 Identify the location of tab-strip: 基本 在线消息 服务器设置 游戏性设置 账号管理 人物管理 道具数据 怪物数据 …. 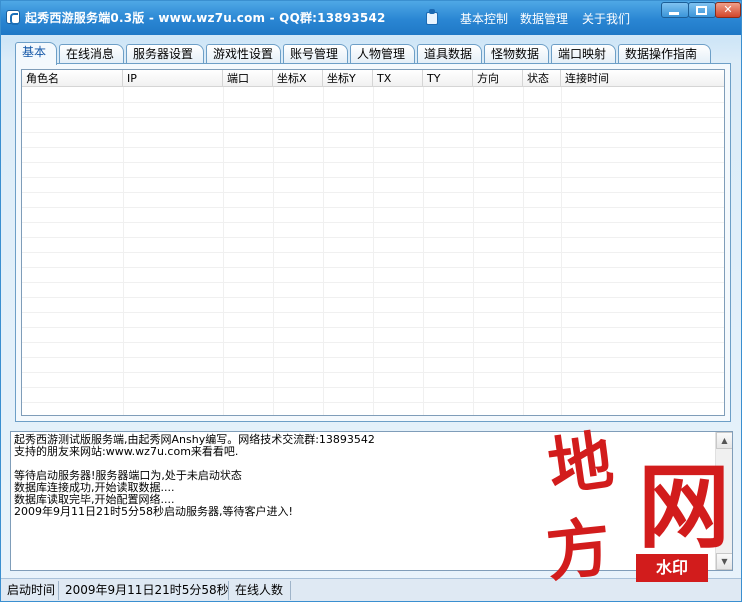
(373, 53).